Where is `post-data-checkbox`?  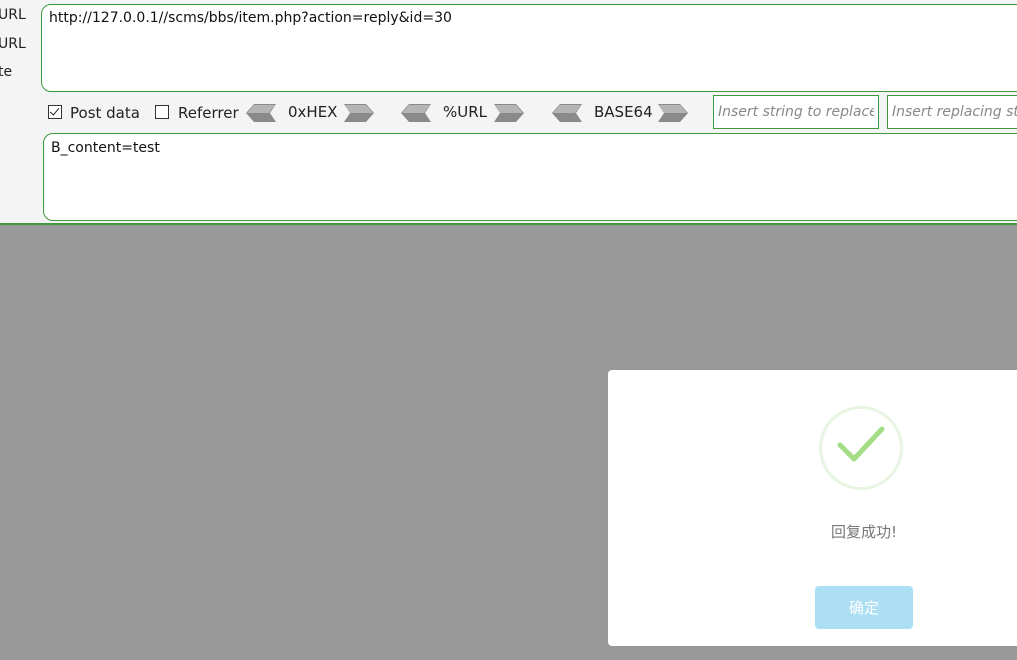 post-data-checkbox is located at coordinates (55, 112).